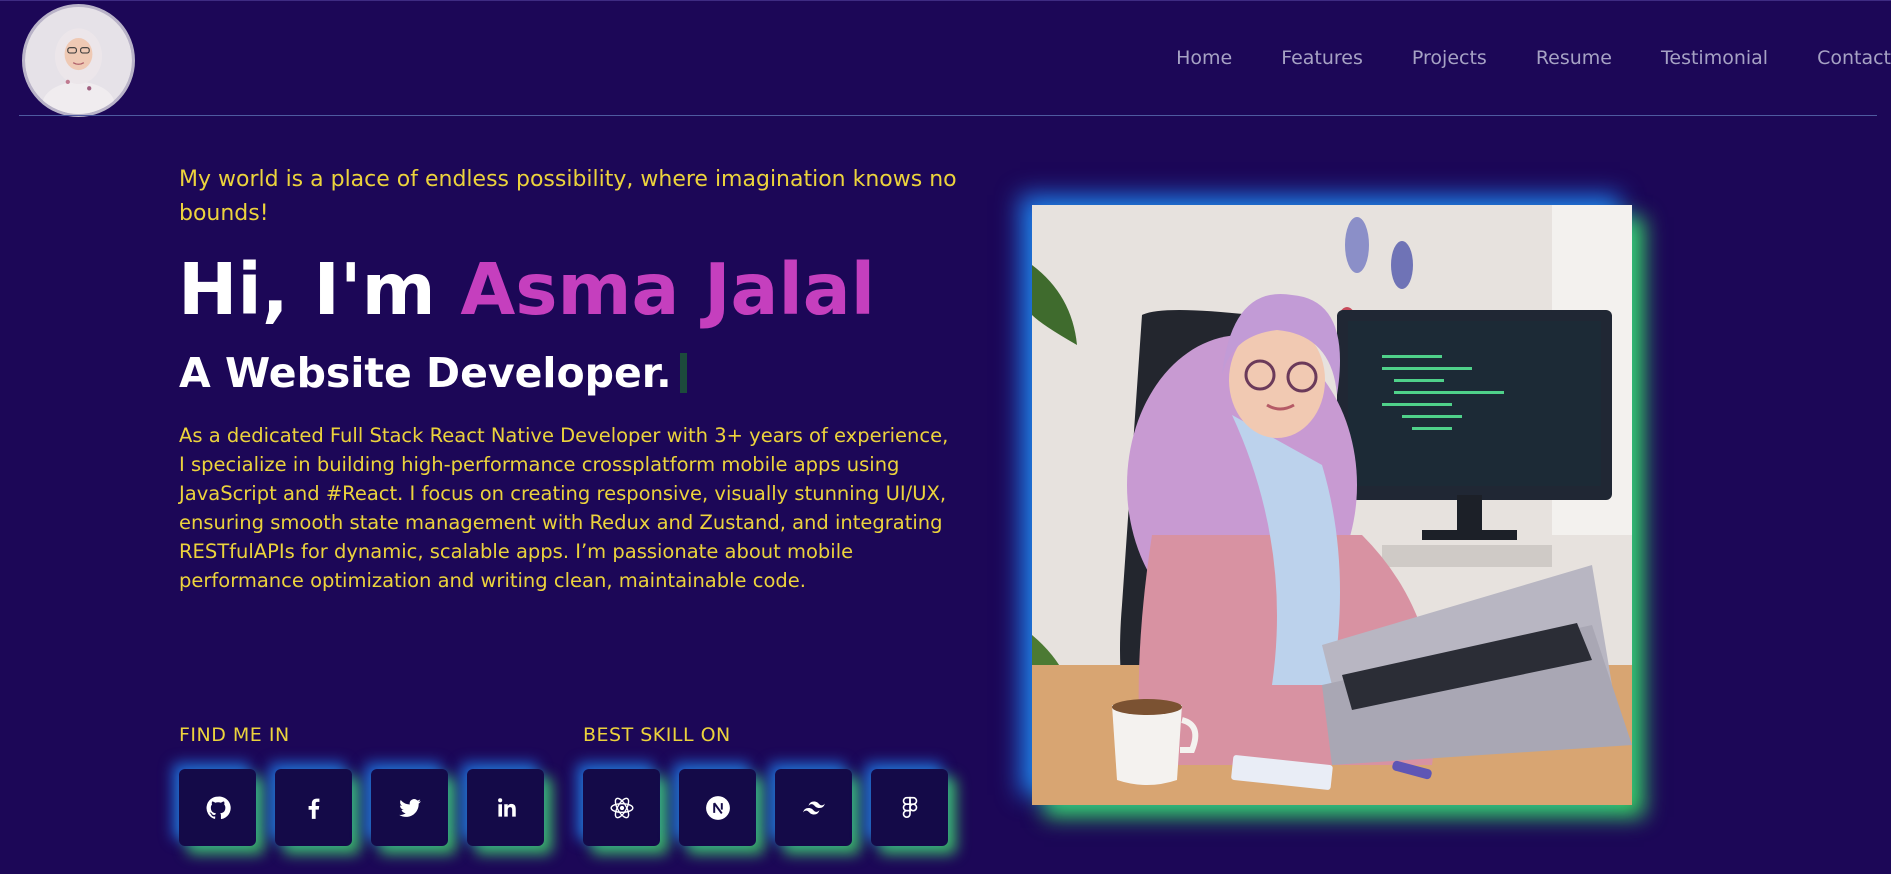  I want to click on linkedin-link, so click(505, 807).